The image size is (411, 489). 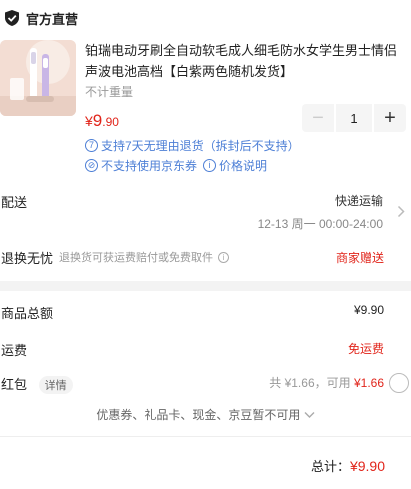 What do you see at coordinates (89, 121) in the screenshot?
I see `price-symbol: ¥` at bounding box center [89, 121].